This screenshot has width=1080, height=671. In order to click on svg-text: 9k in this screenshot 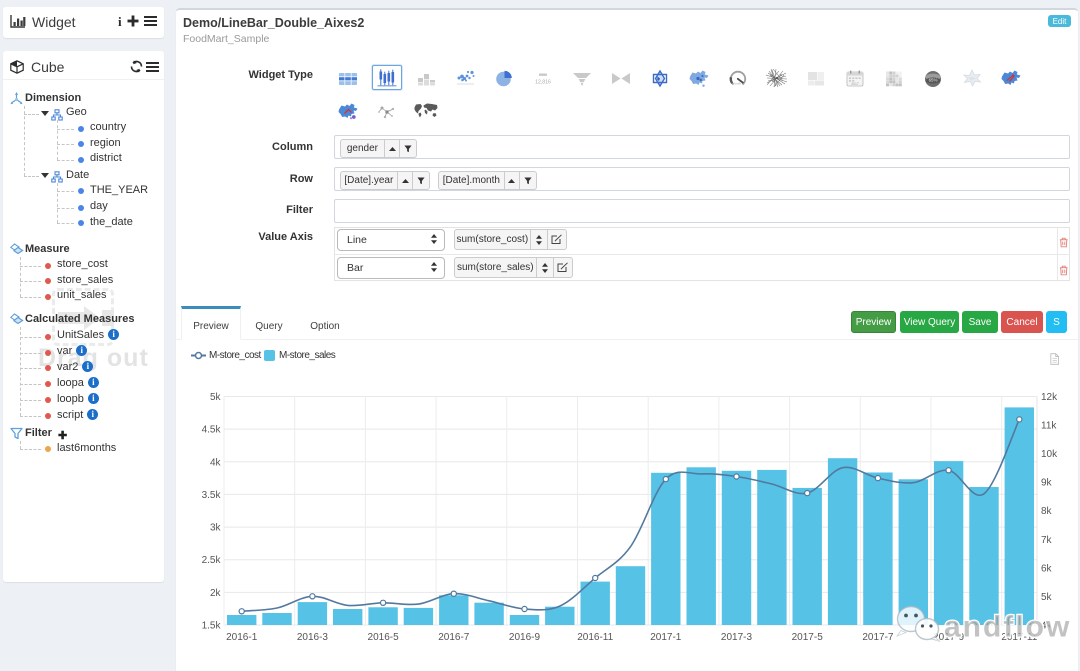, I will do `click(1047, 483)`.